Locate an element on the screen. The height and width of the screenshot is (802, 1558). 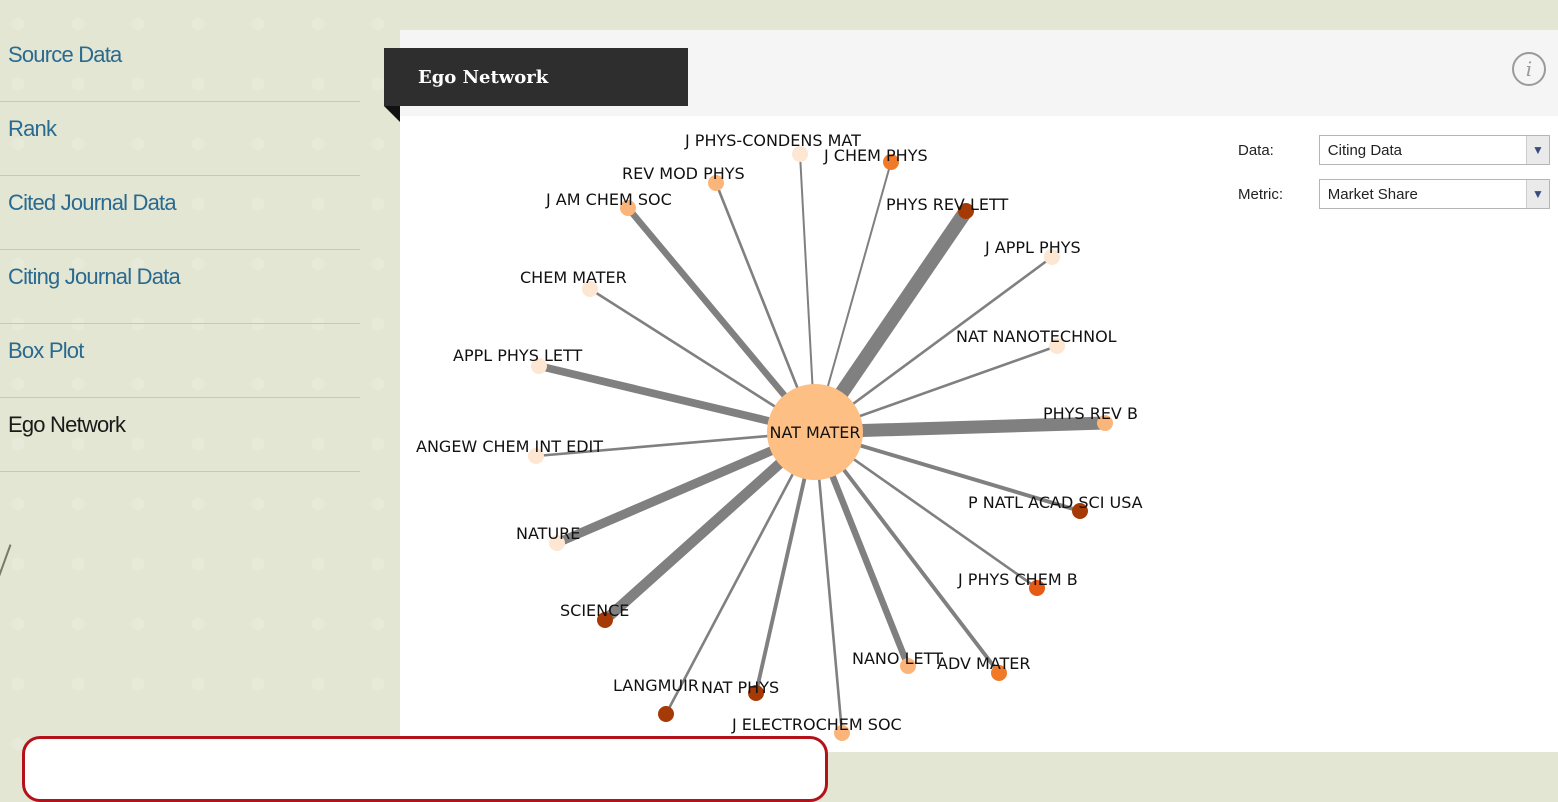
sidebar-item-label: Ego Network is located at coordinates (67, 424).